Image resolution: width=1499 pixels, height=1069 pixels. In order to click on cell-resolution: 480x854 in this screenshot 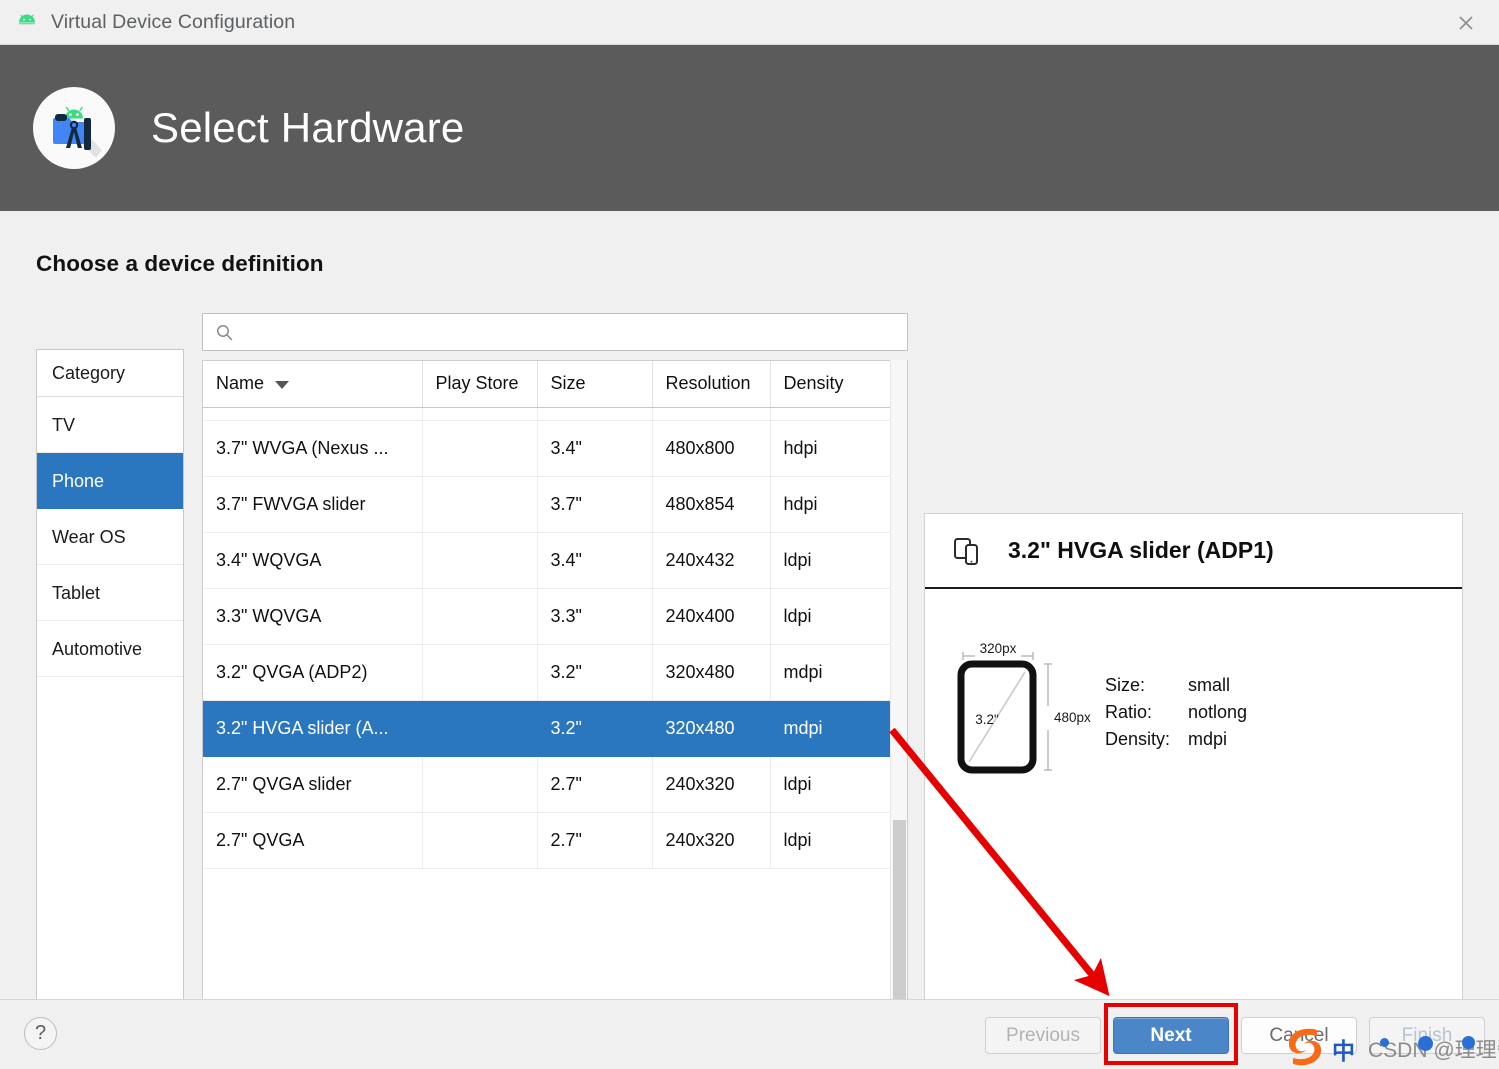, I will do `click(711, 504)`.